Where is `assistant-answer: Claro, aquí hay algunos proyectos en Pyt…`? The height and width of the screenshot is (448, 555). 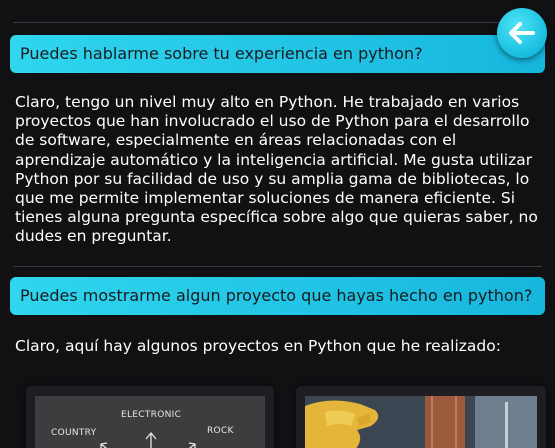
assistant-answer: Claro, aquí hay algunos proyectos en Pyt… is located at coordinates (258, 346).